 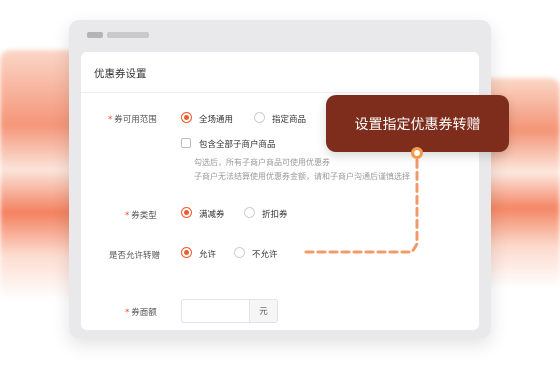 I want to click on callout-anchor-dot, so click(x=417, y=153).